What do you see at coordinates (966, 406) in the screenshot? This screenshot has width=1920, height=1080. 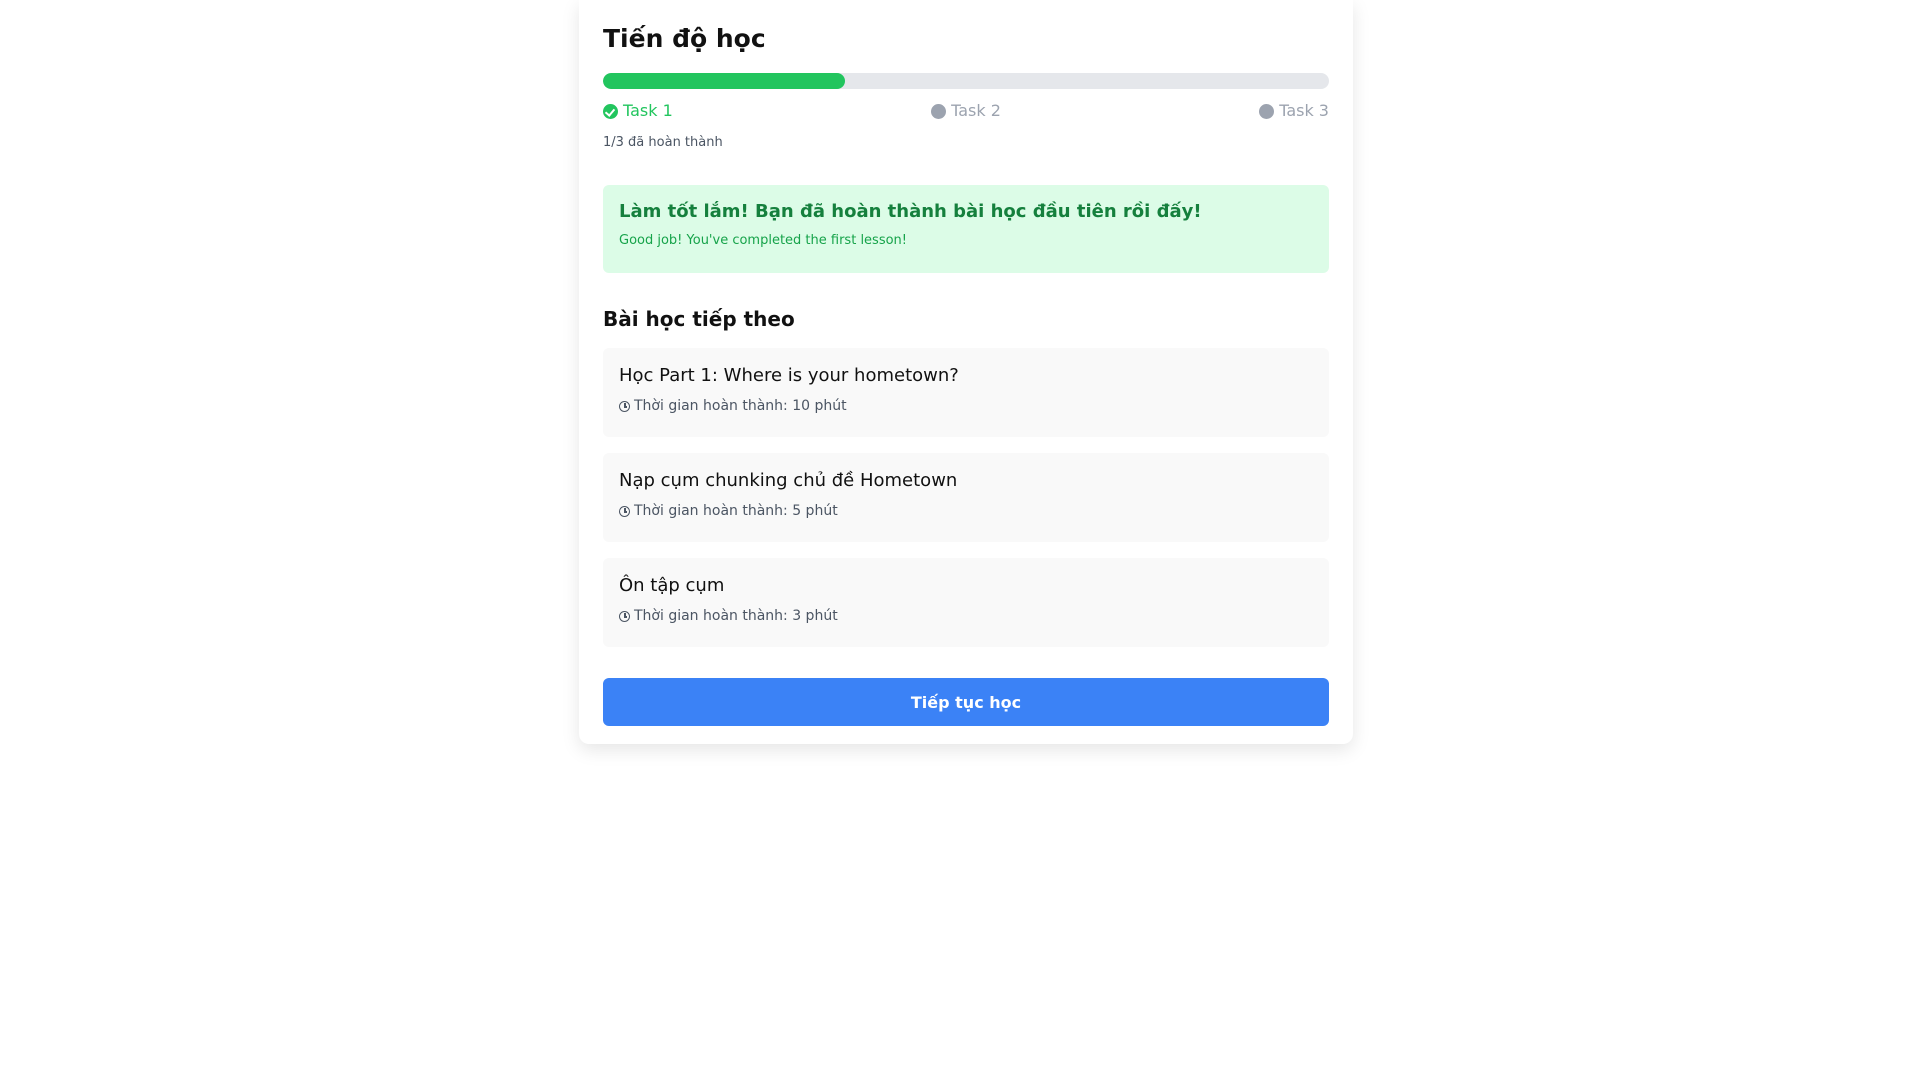 I see `lesson-duration: Thời gian hoàn thành: 10 phút` at bounding box center [966, 406].